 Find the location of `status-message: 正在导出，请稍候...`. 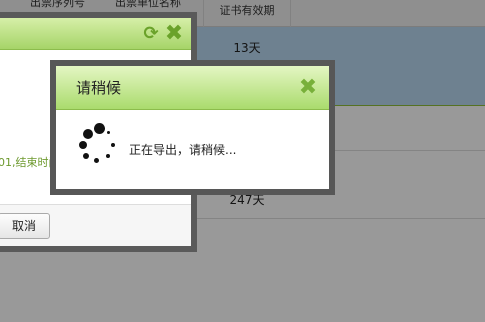

status-message: 正在导出，请稍候... is located at coordinates (183, 150).